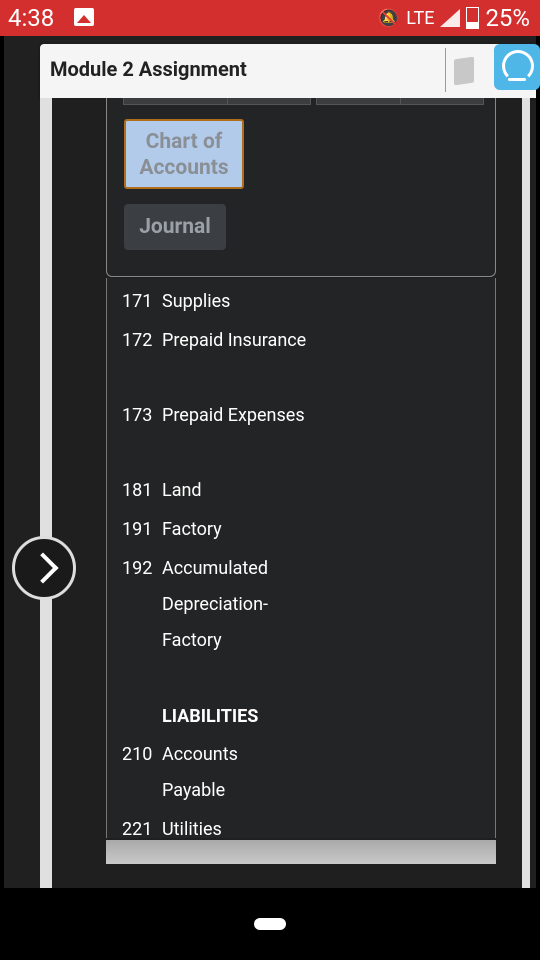 The width and height of the screenshot is (540, 960). I want to click on list-scroll-footer, so click(301, 852).